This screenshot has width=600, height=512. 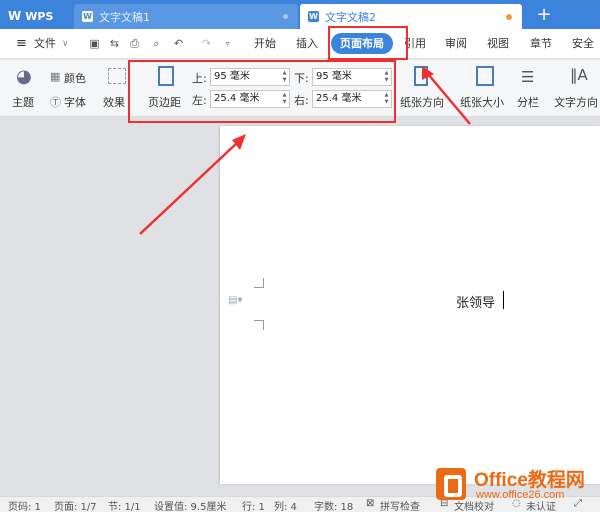 I want to click on status-page: 页码: 1, so click(x=24, y=507).